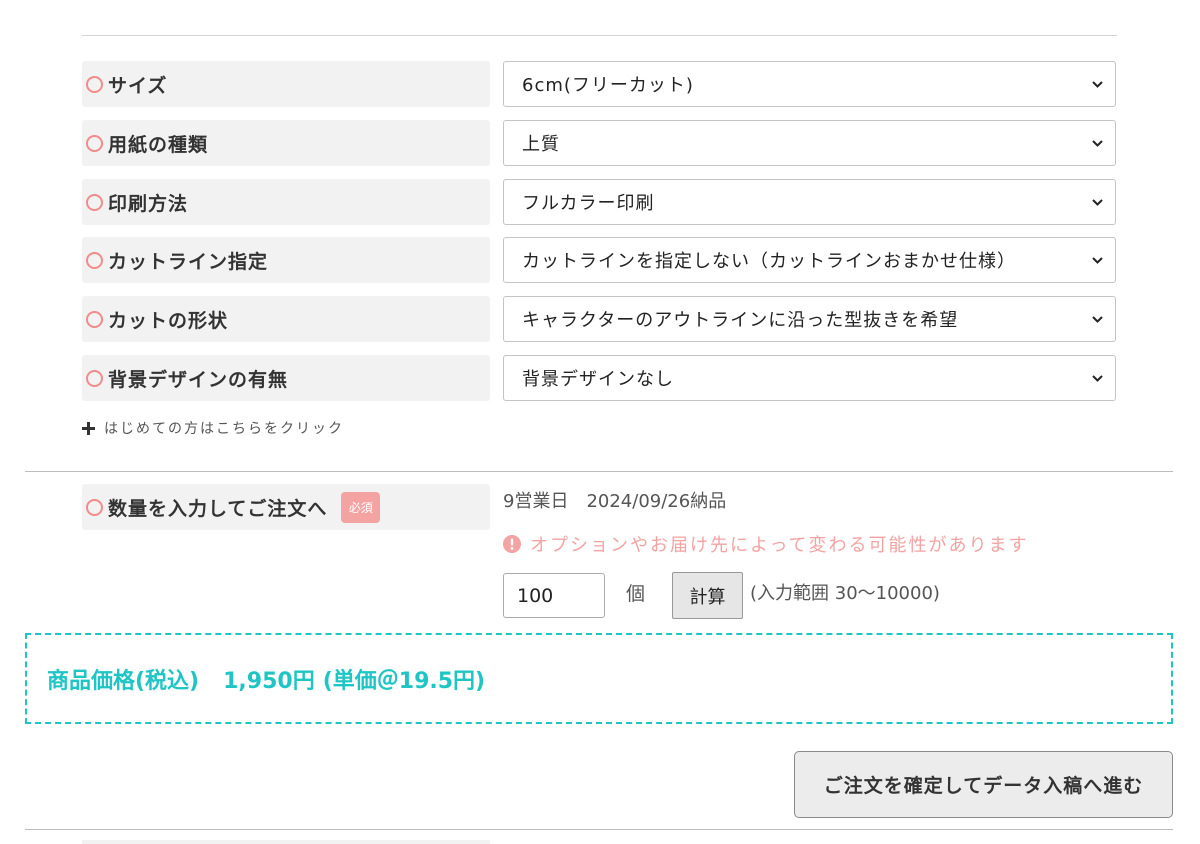 The image size is (1200, 844). What do you see at coordinates (168, 320) in the screenshot?
I see `option-label-text: カットの形状` at bounding box center [168, 320].